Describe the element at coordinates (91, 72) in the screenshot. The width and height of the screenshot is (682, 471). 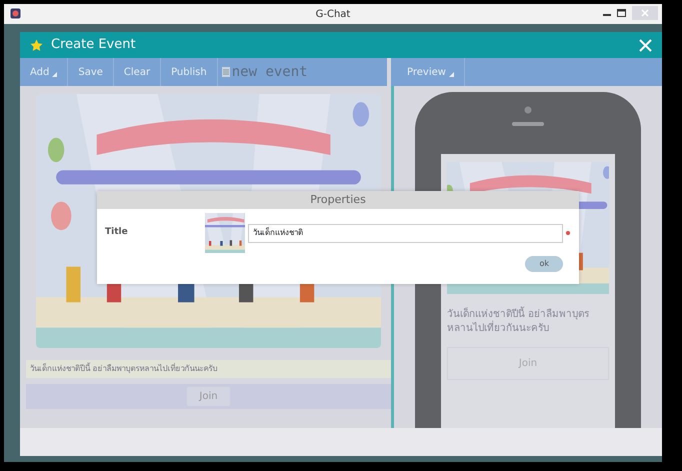
I see `toolbar-button: Save` at that location.